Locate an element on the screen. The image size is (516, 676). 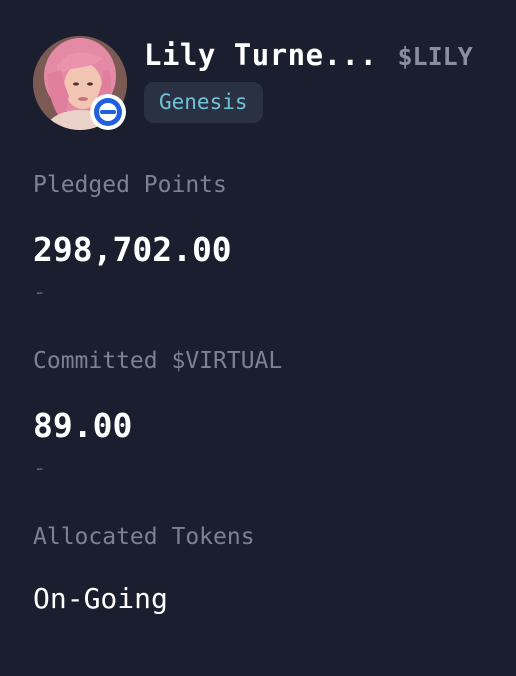
agent-name-row: Lily Turne... $LILY is located at coordinates (308, 55).